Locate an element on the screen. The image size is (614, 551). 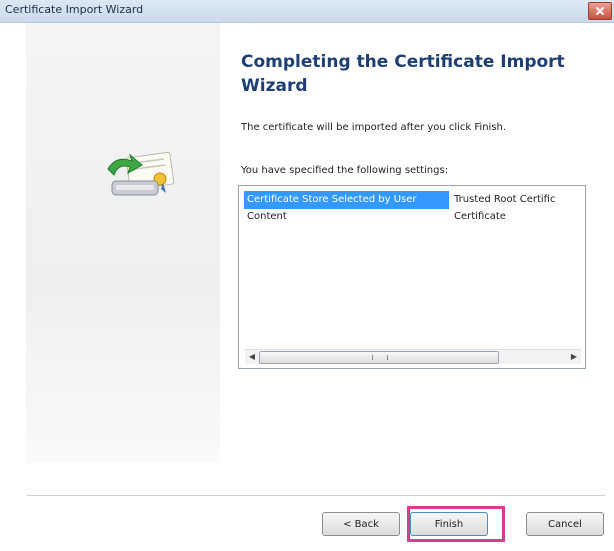
setting-value: Certificate is located at coordinates (480, 216).